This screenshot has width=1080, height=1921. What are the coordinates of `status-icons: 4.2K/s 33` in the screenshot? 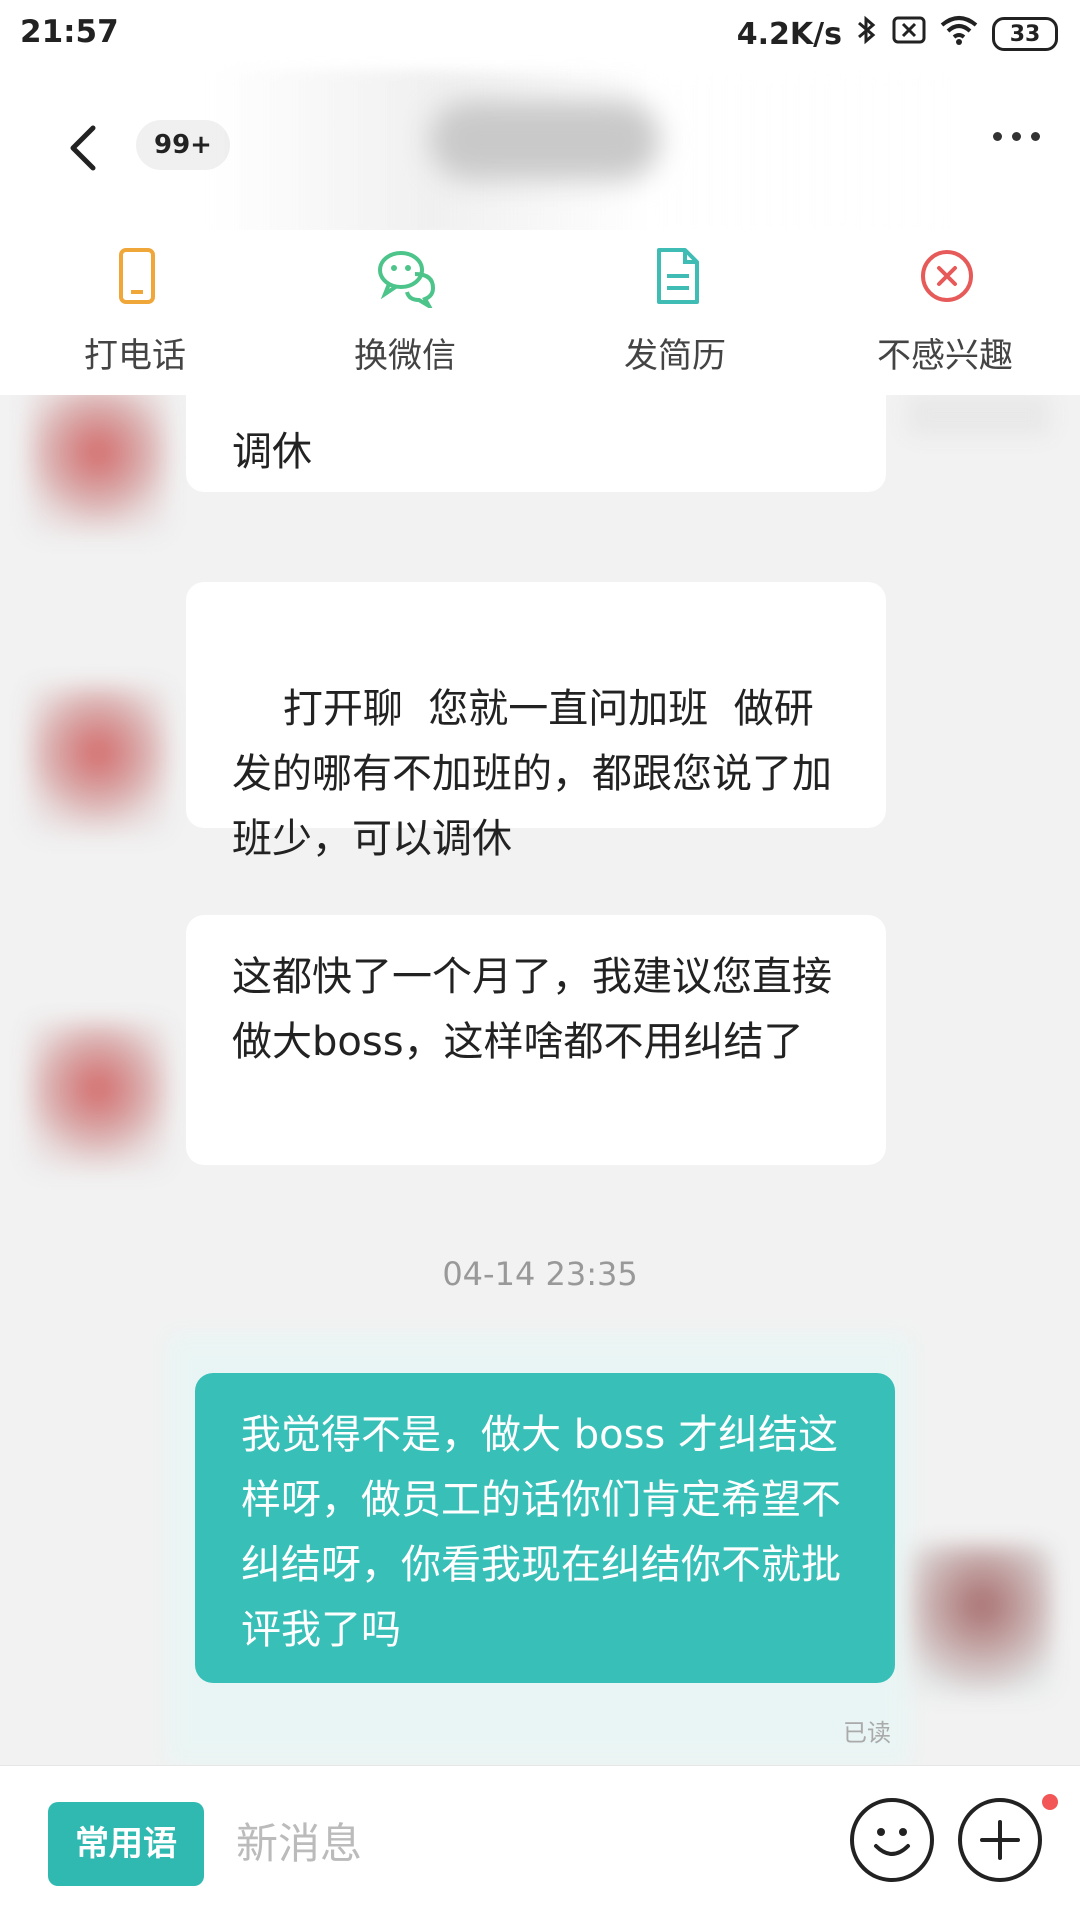 It's located at (897, 34).